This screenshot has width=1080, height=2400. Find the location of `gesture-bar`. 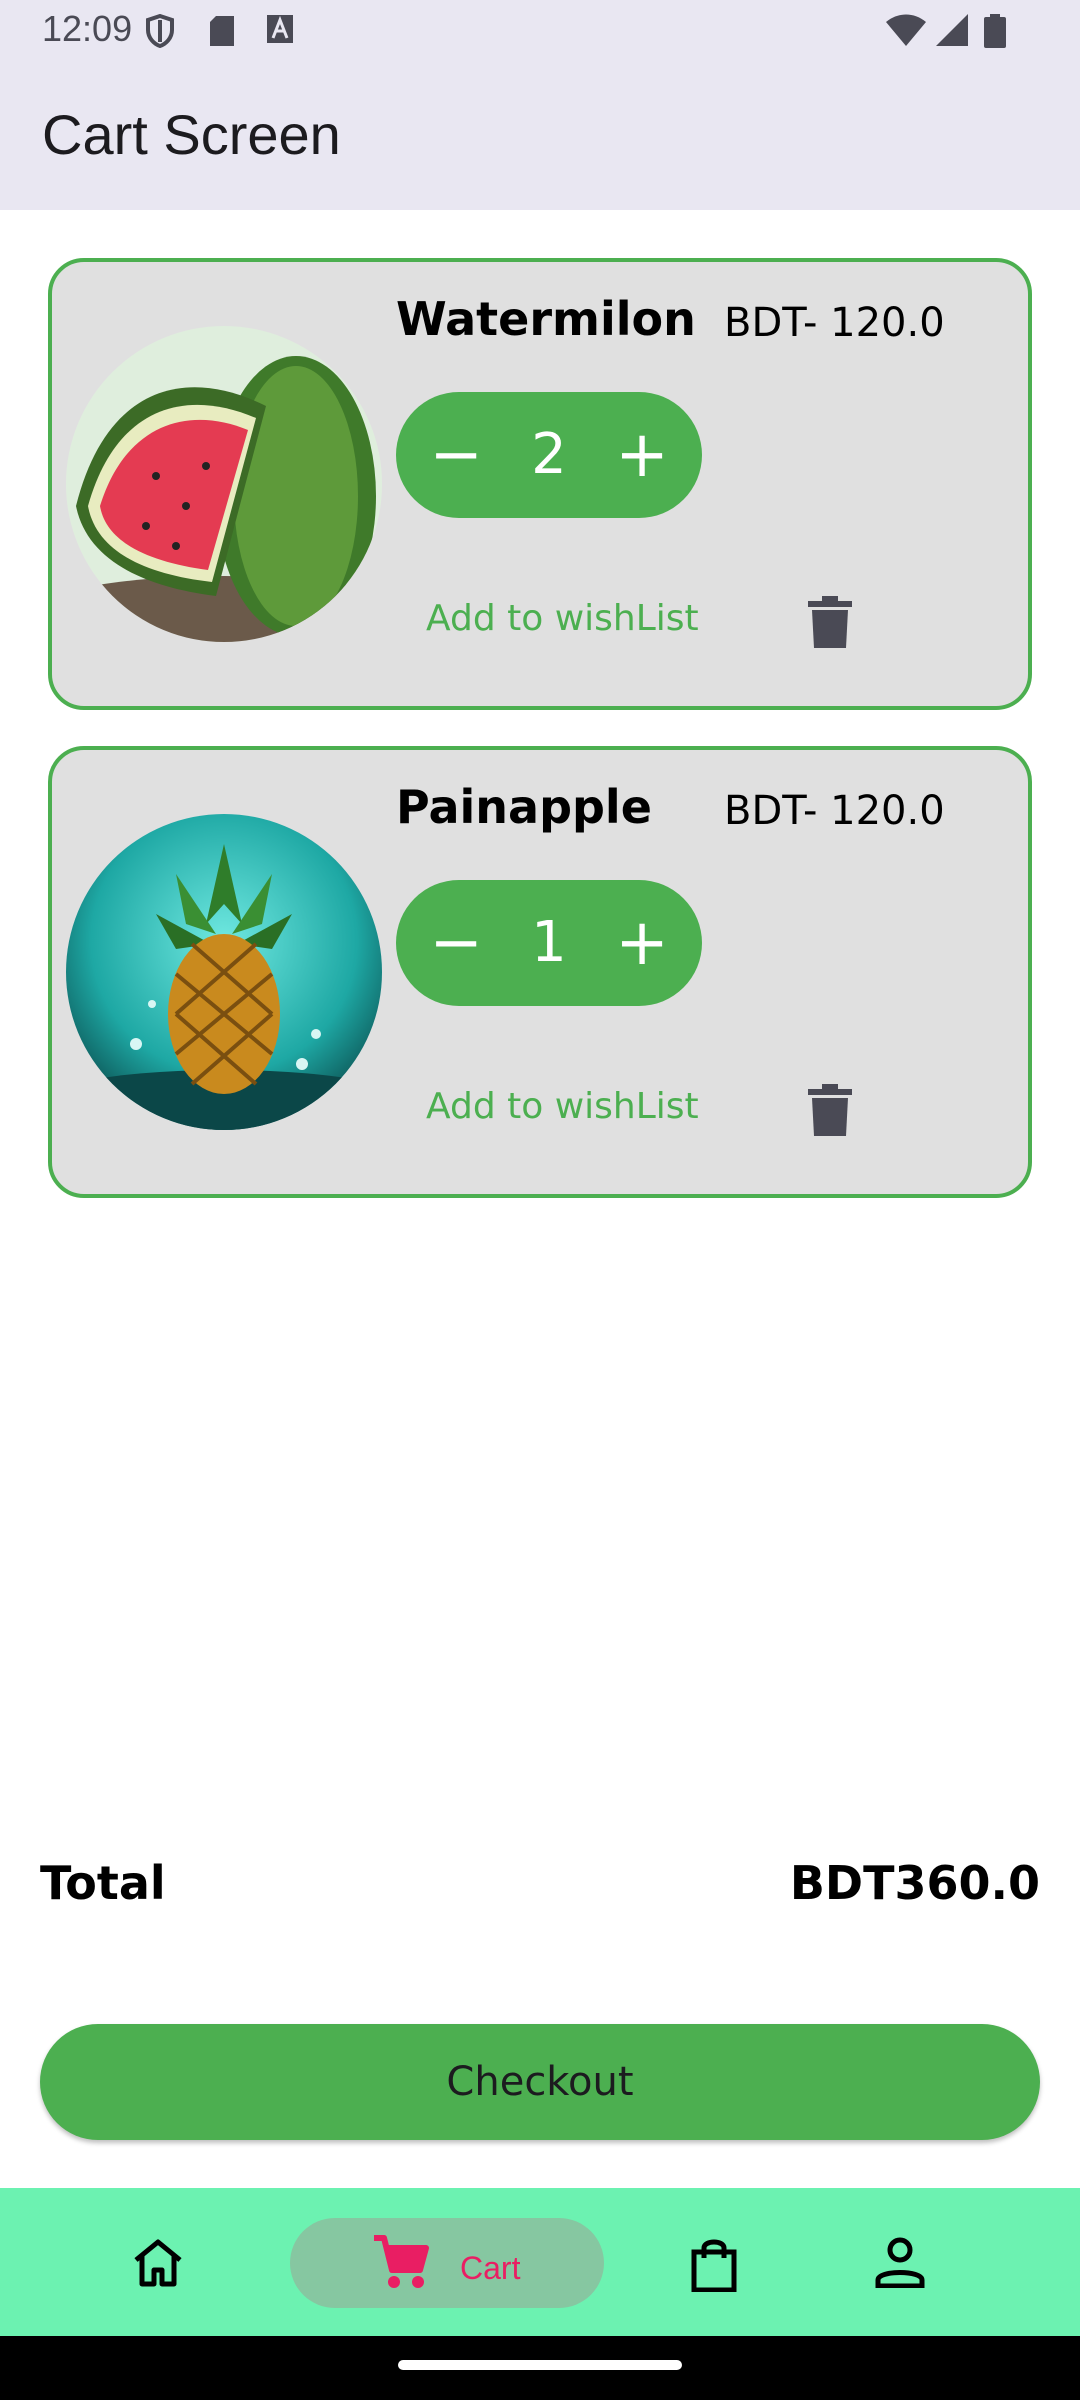

gesture-bar is located at coordinates (540, 2368).